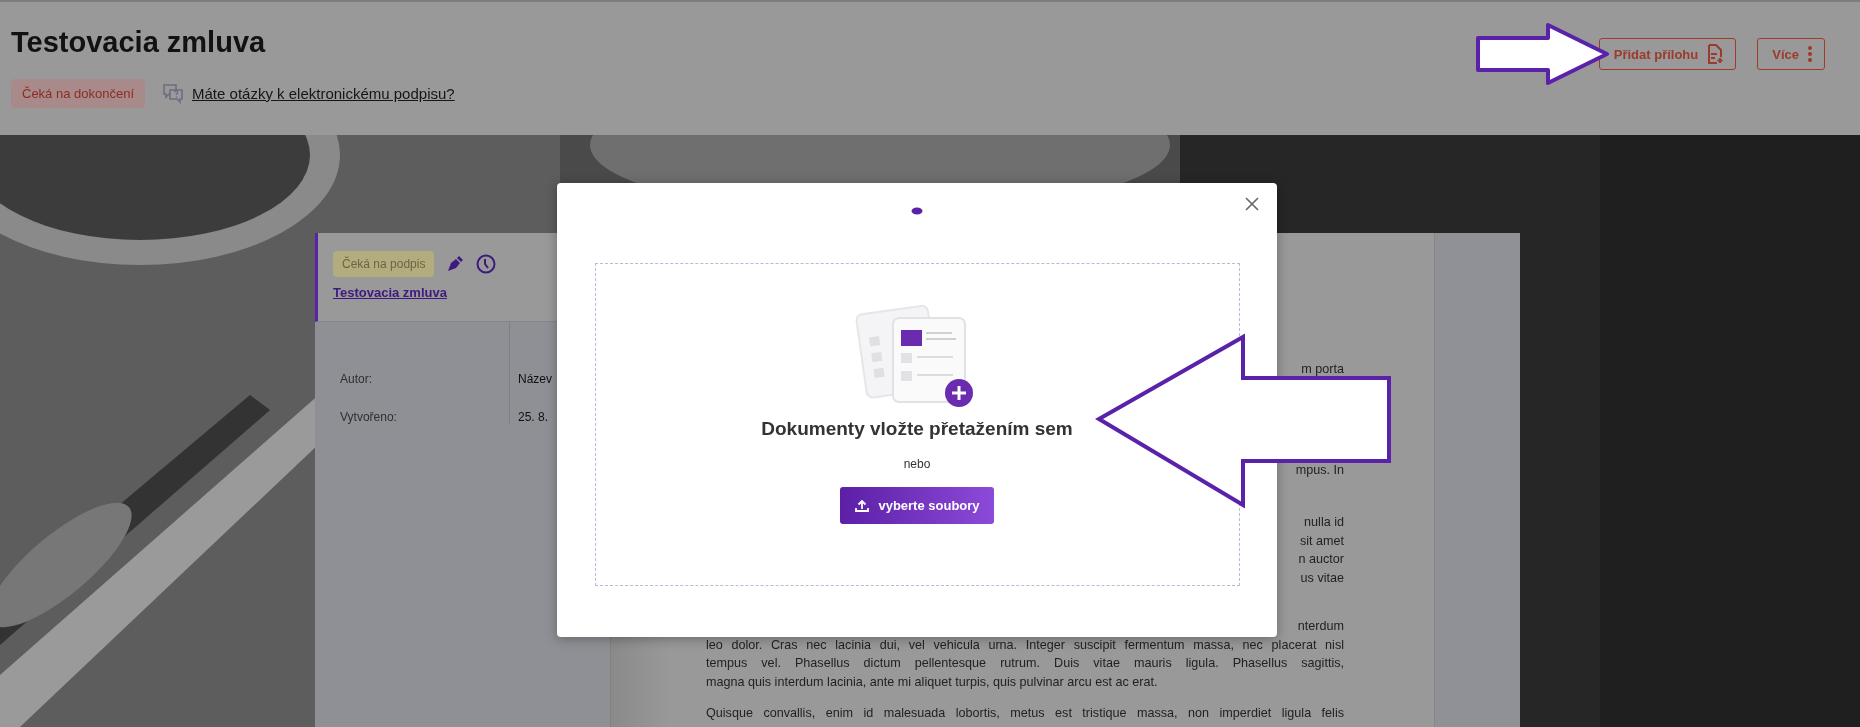  Describe the element at coordinates (535, 379) in the screenshot. I see `detail-value: Název` at that location.